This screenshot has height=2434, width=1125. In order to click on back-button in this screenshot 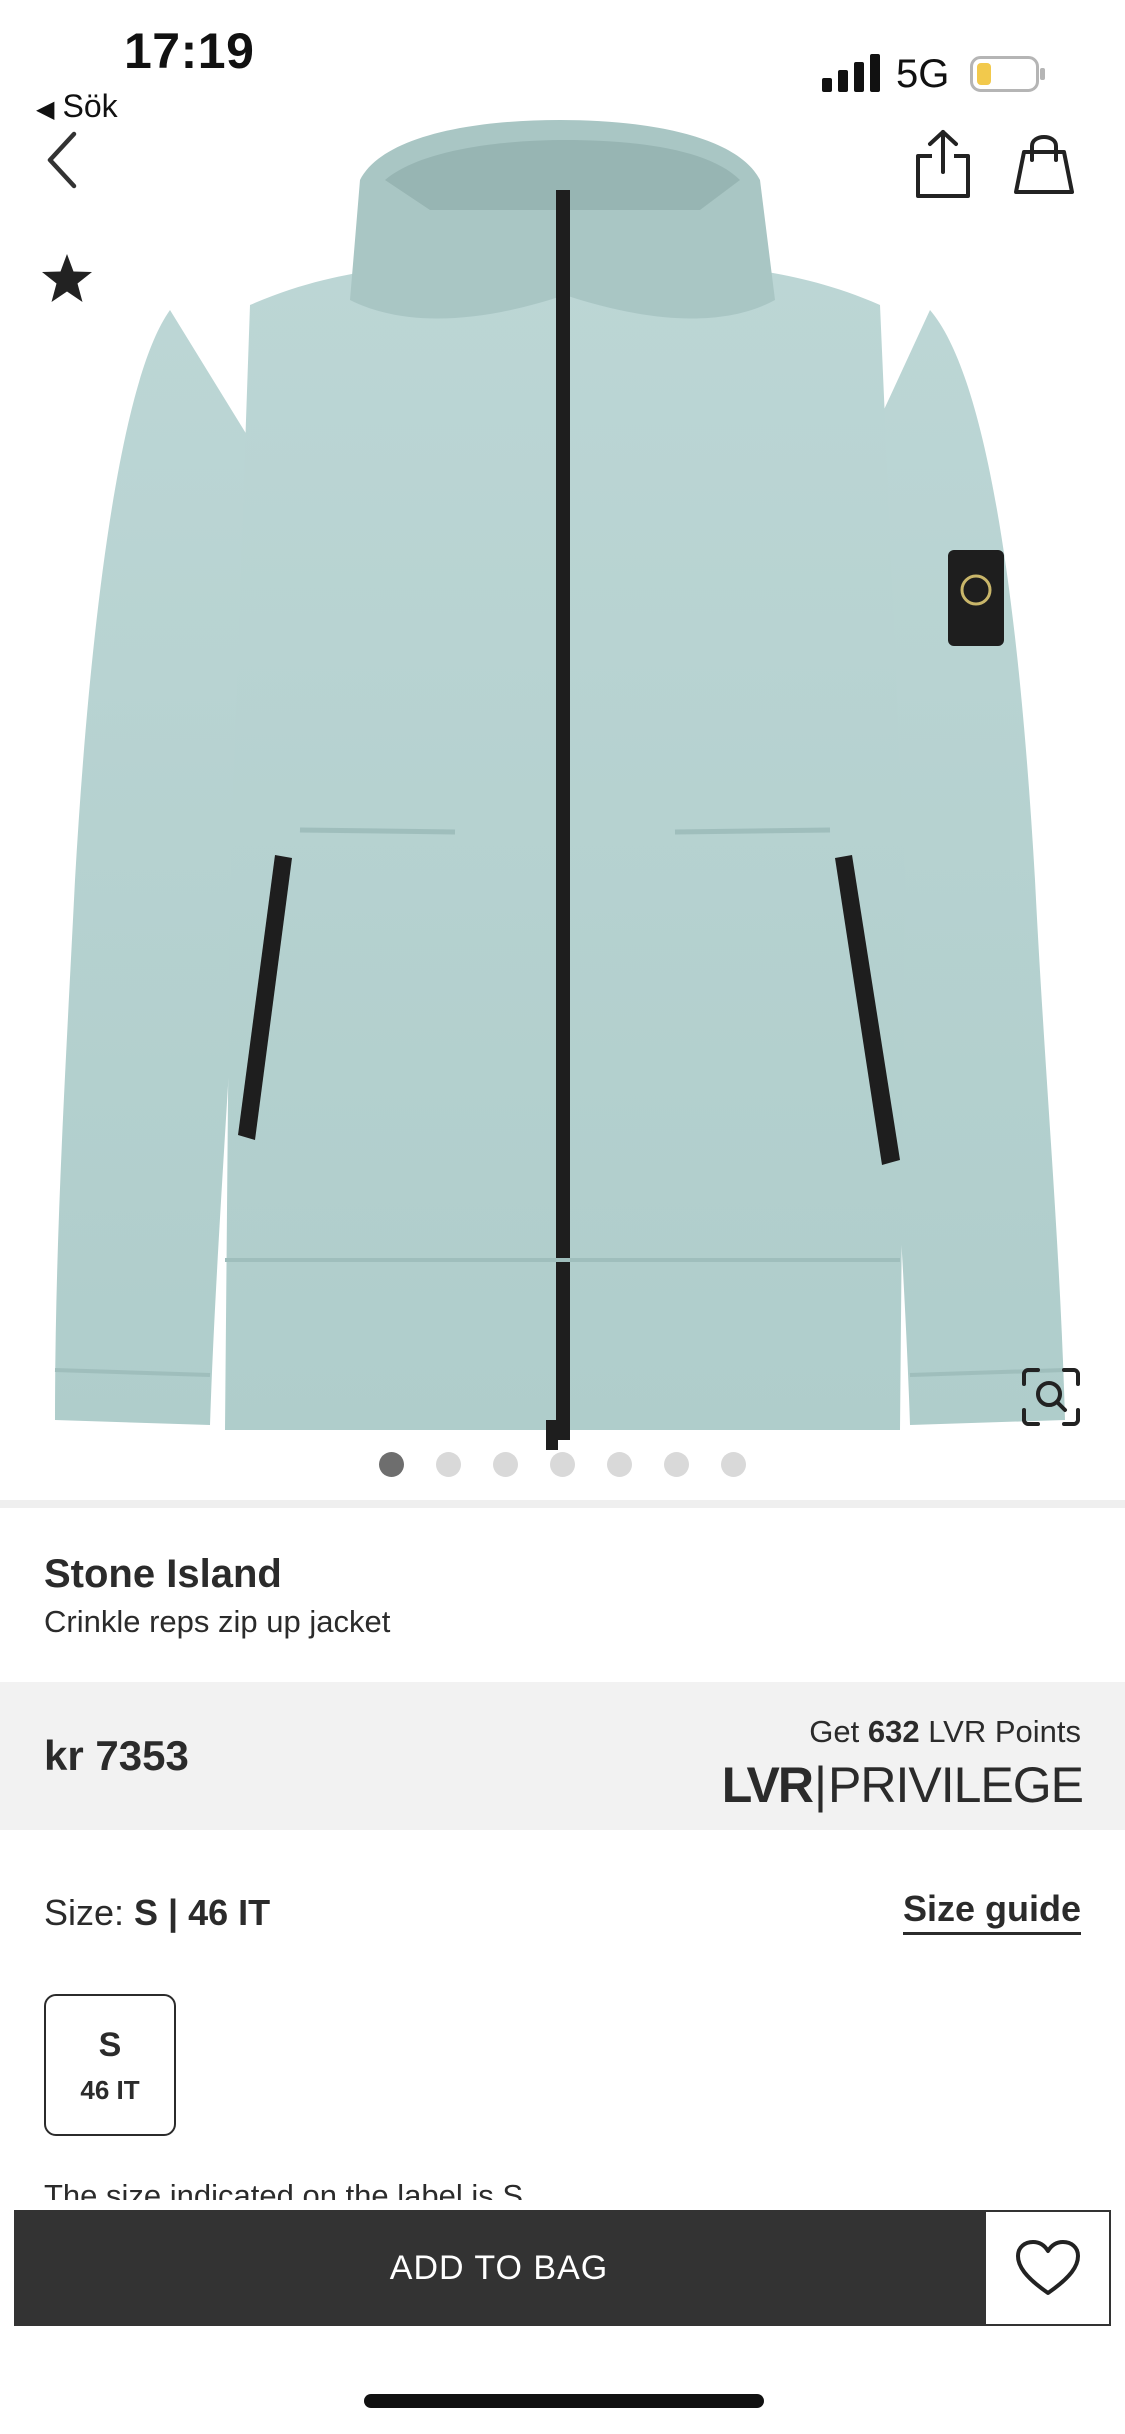, I will do `click(66, 160)`.